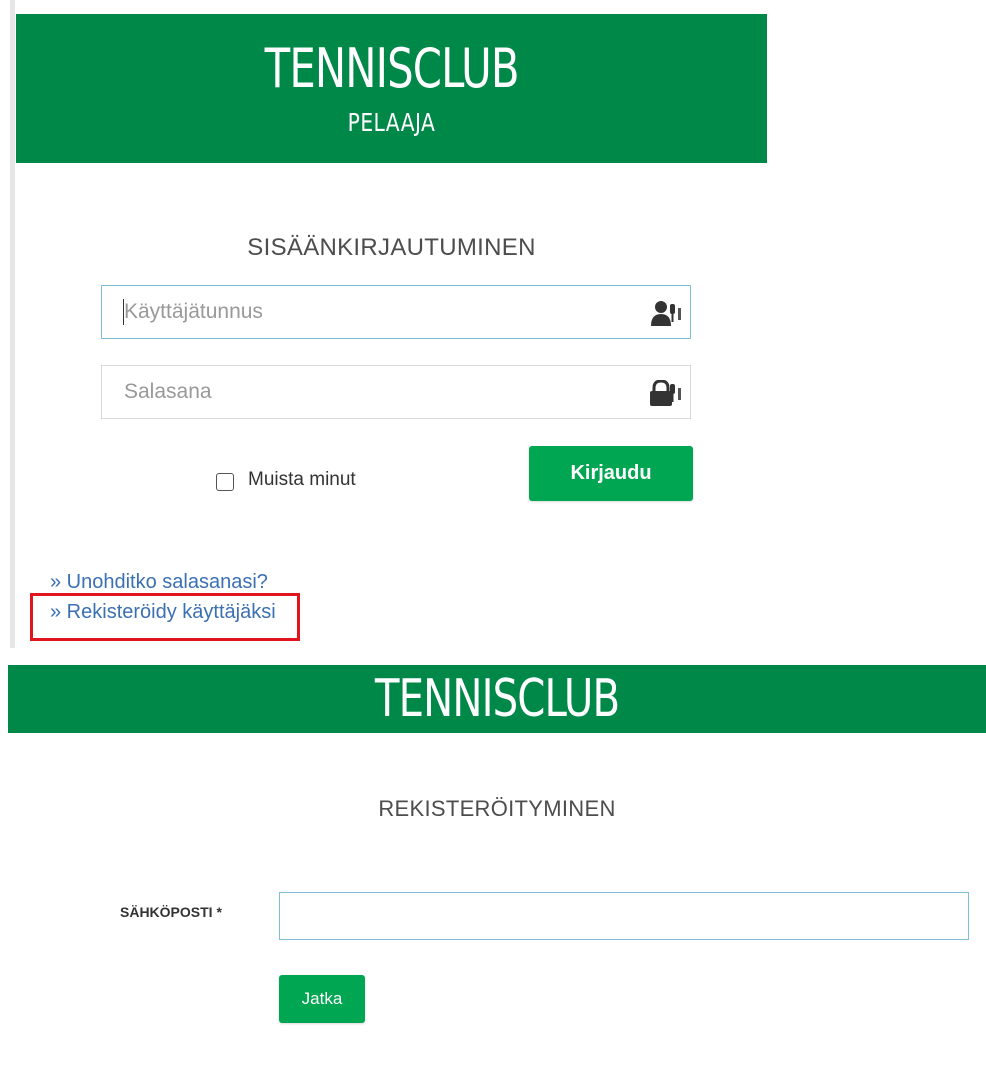 The image size is (986, 1066). I want to click on register-brand-title: TENNISCLUB, so click(497, 699).